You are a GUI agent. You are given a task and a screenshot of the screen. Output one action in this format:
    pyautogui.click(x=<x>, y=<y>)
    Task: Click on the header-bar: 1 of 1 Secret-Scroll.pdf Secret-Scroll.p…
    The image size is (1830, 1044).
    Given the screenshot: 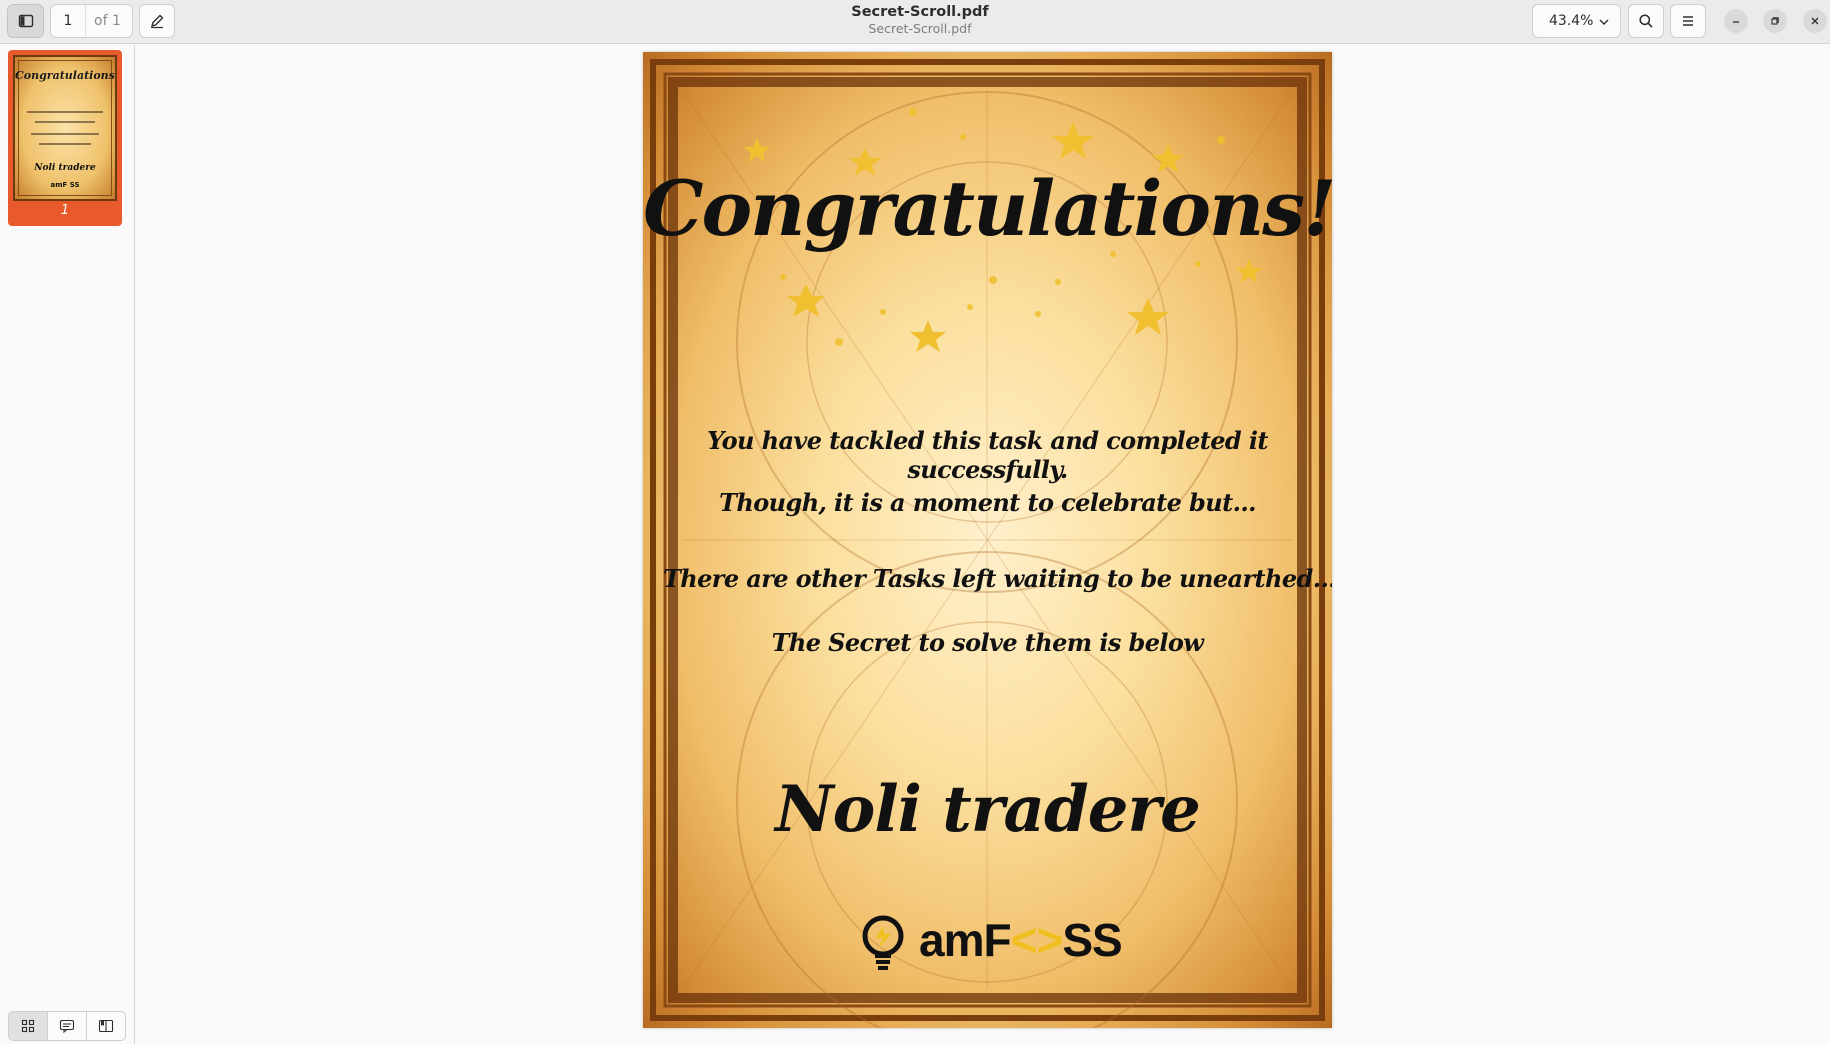 What is the action you would take?
    pyautogui.click(x=915, y=22)
    